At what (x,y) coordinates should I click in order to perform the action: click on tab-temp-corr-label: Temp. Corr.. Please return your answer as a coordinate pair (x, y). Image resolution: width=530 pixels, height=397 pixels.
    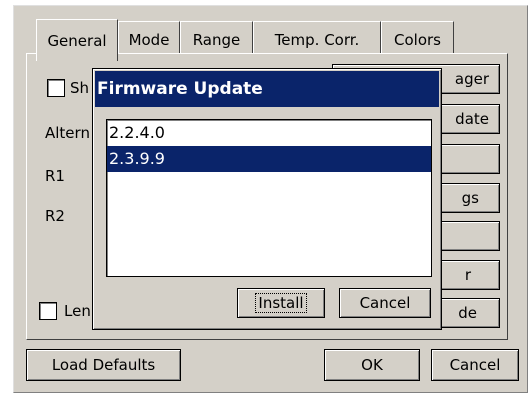
    Looking at the image, I should click on (317, 40).